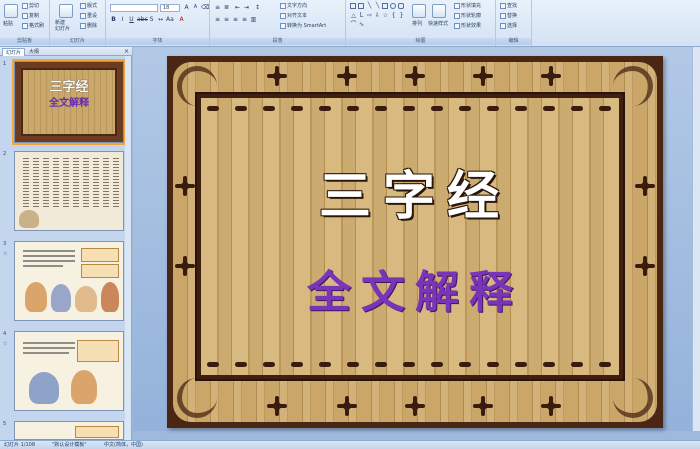  Describe the element at coordinates (88, 5) in the screenshot. I see `layout-button: 版式` at that location.